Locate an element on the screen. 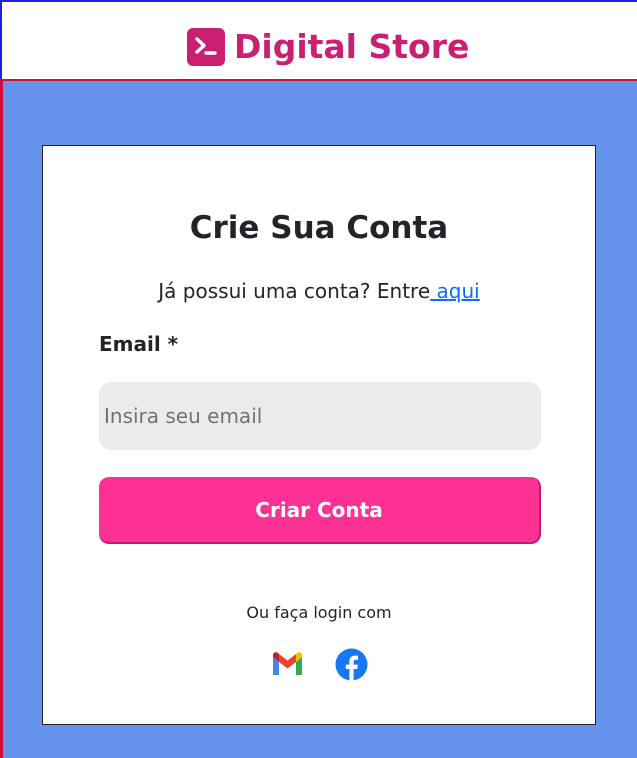  login-prompt: Já possui uma conta? Entre aqui is located at coordinates (319, 291).